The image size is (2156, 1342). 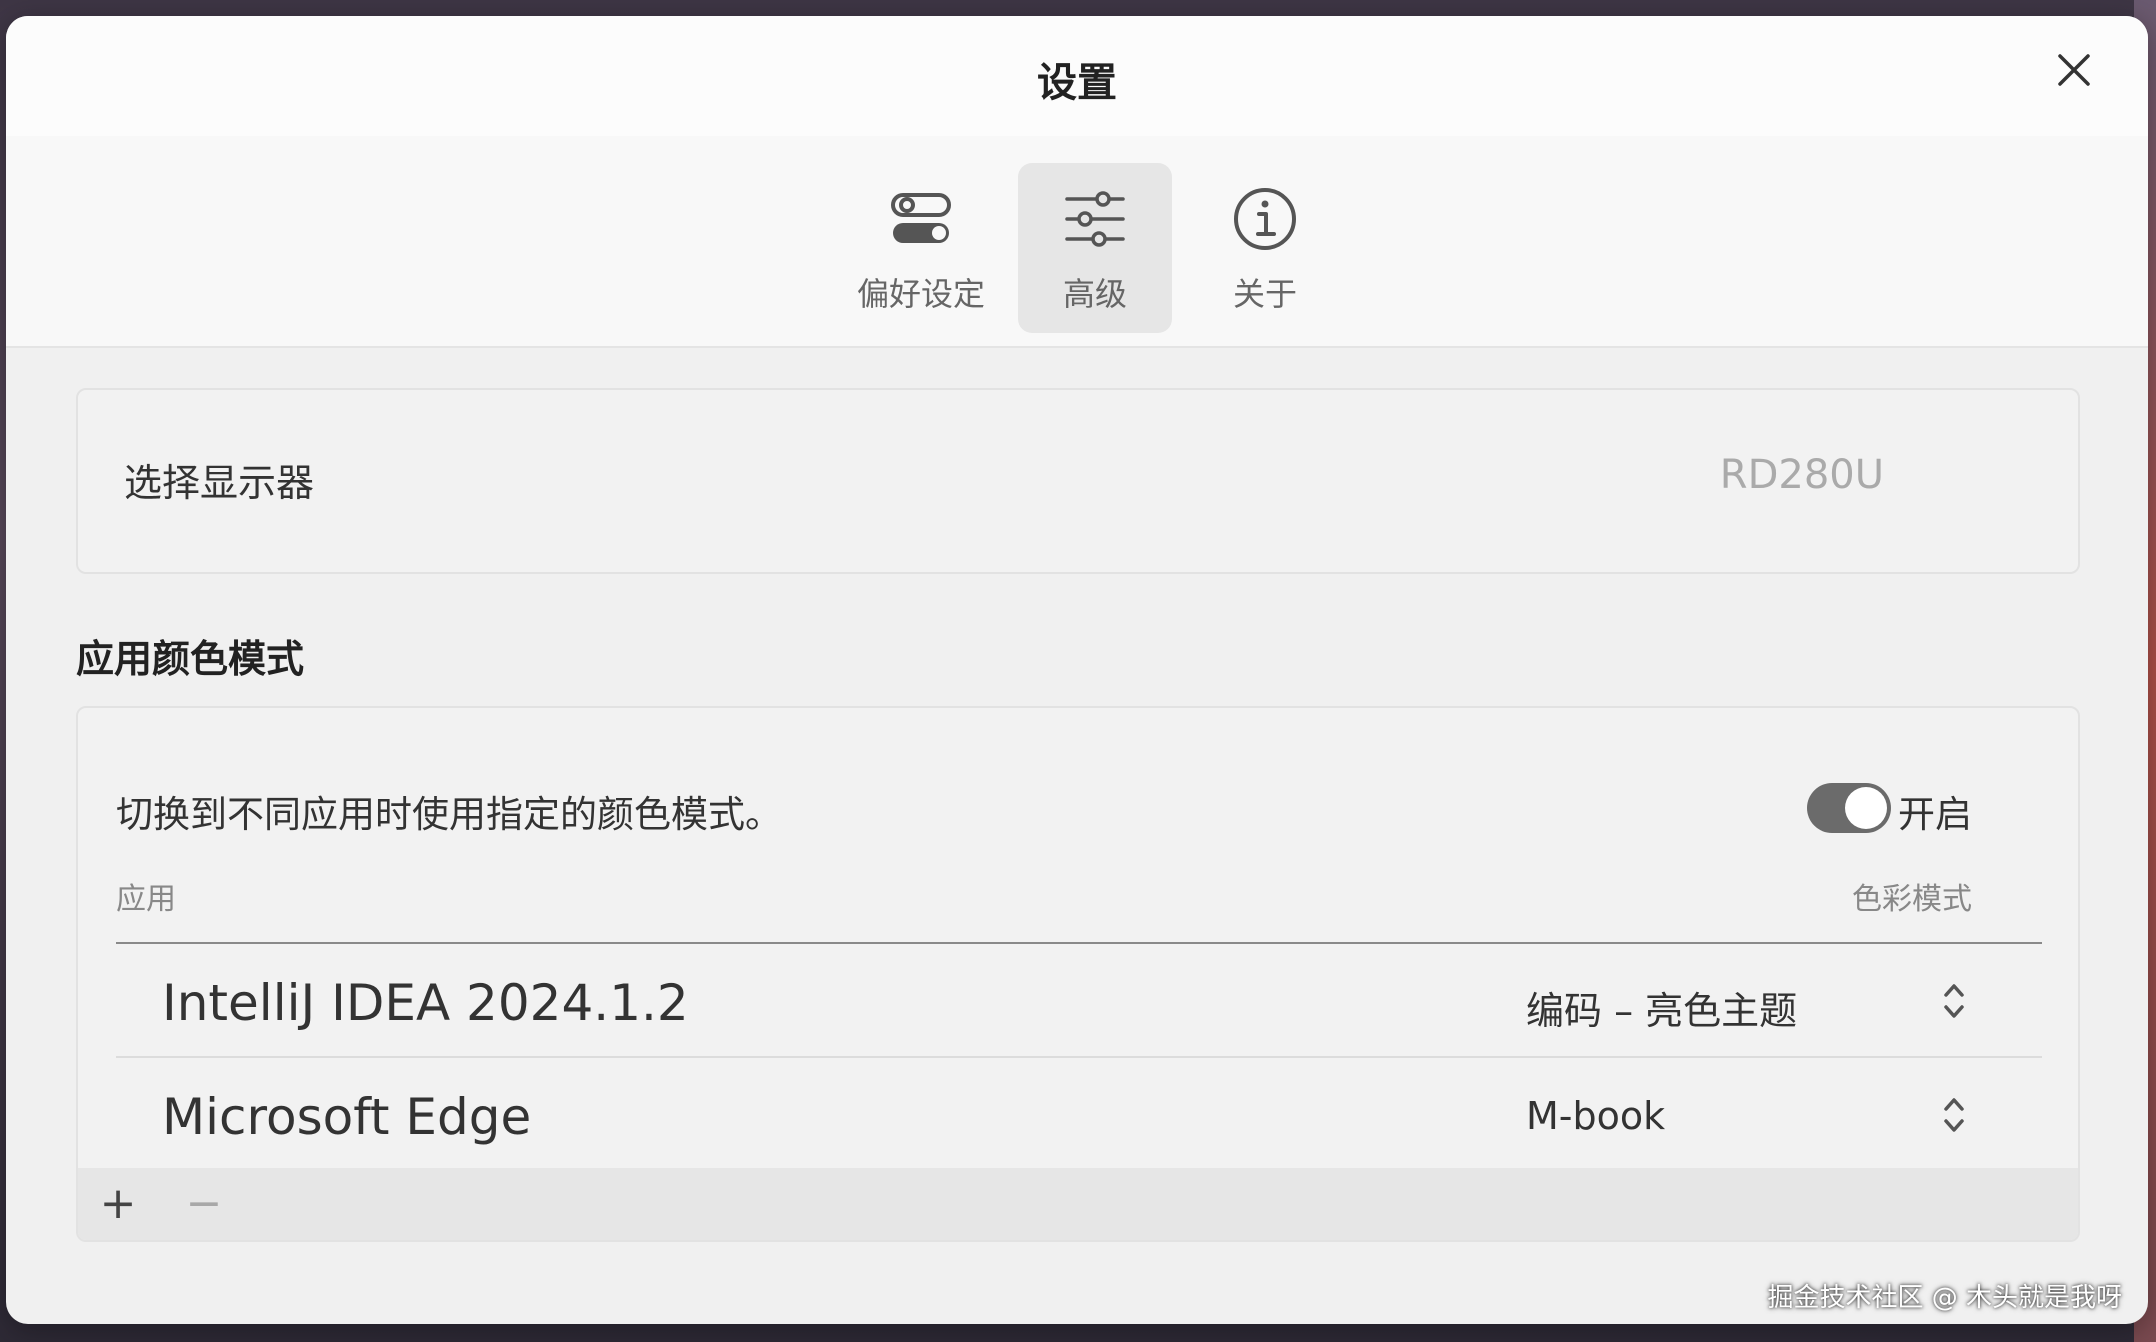 I want to click on column-header-app: 应用, so click(x=146, y=899).